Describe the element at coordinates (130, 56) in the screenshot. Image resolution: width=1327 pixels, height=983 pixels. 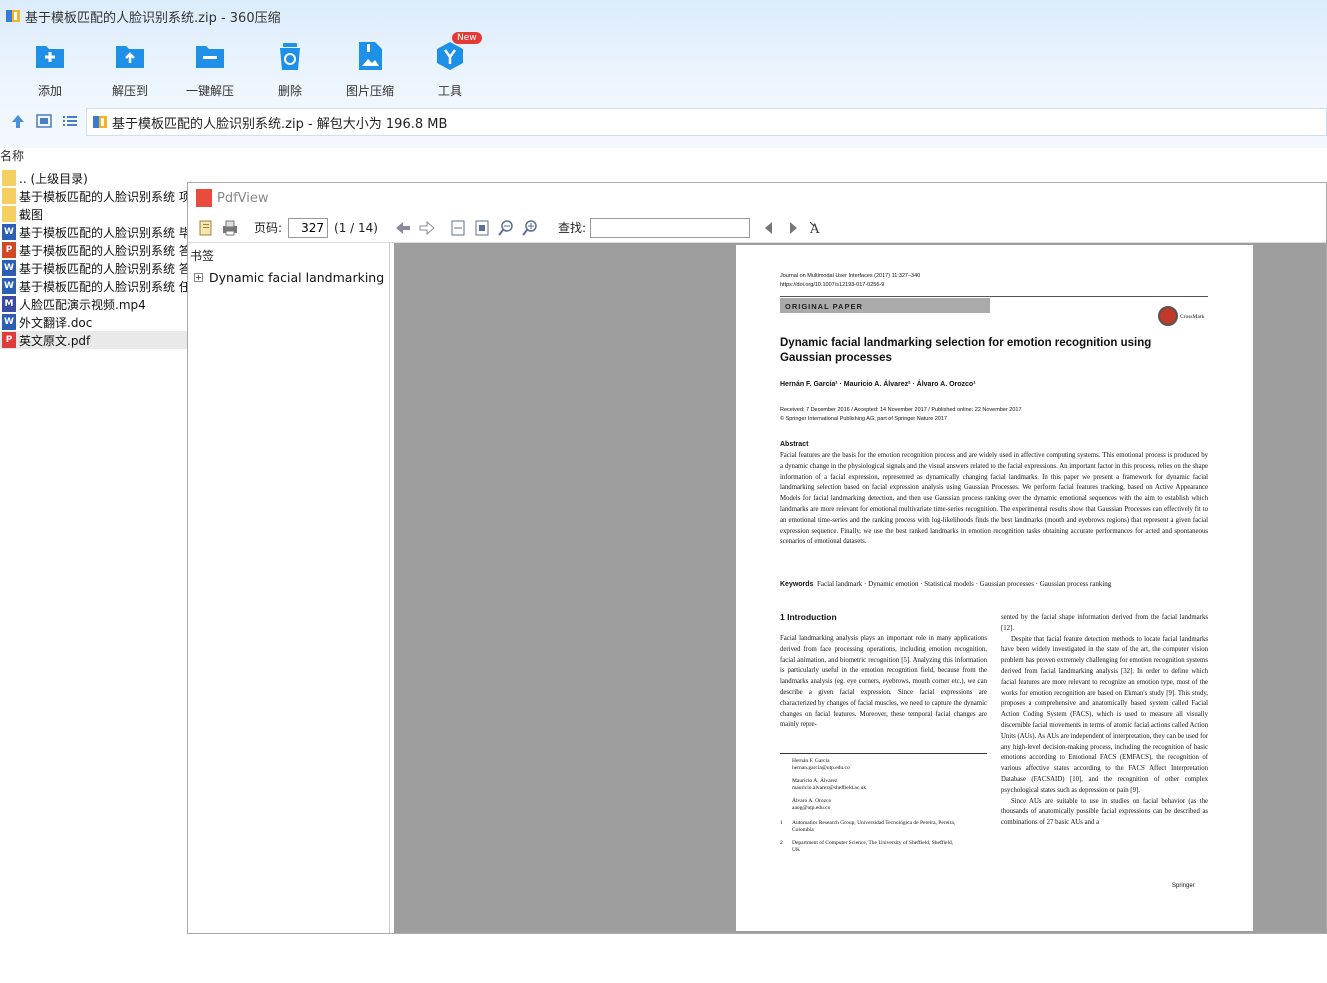
I see `extract-to-icon` at that location.